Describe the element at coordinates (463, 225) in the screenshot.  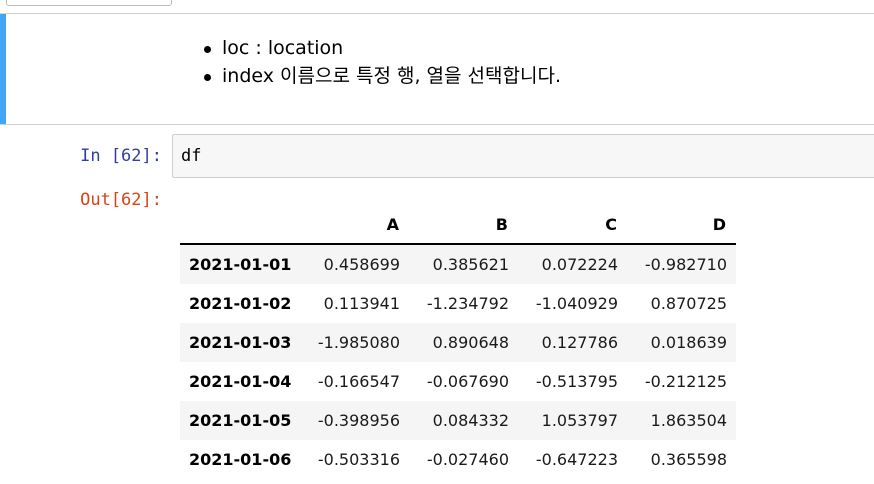
I see `column-header: B` at that location.